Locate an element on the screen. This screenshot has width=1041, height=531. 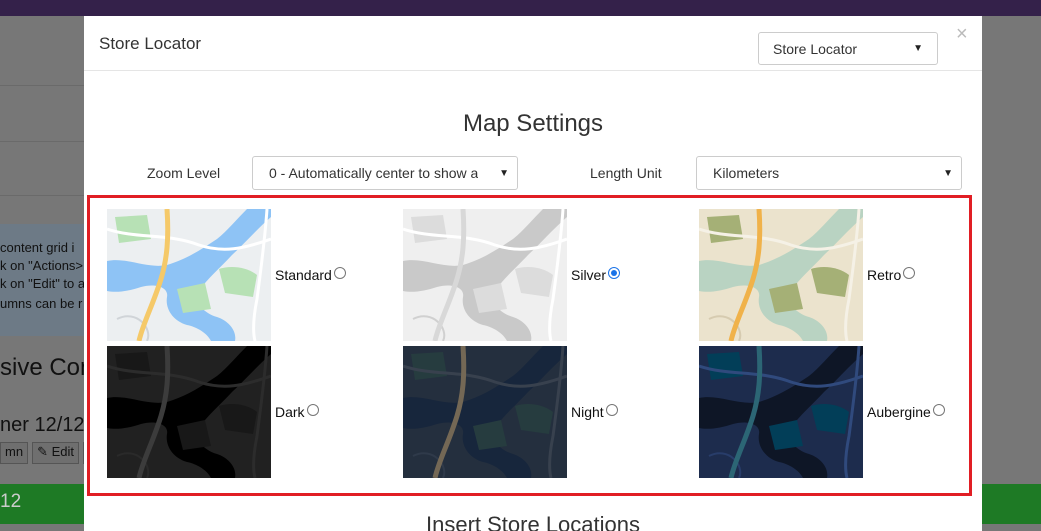
map-settings-title: Map Settings is located at coordinates (533, 123).